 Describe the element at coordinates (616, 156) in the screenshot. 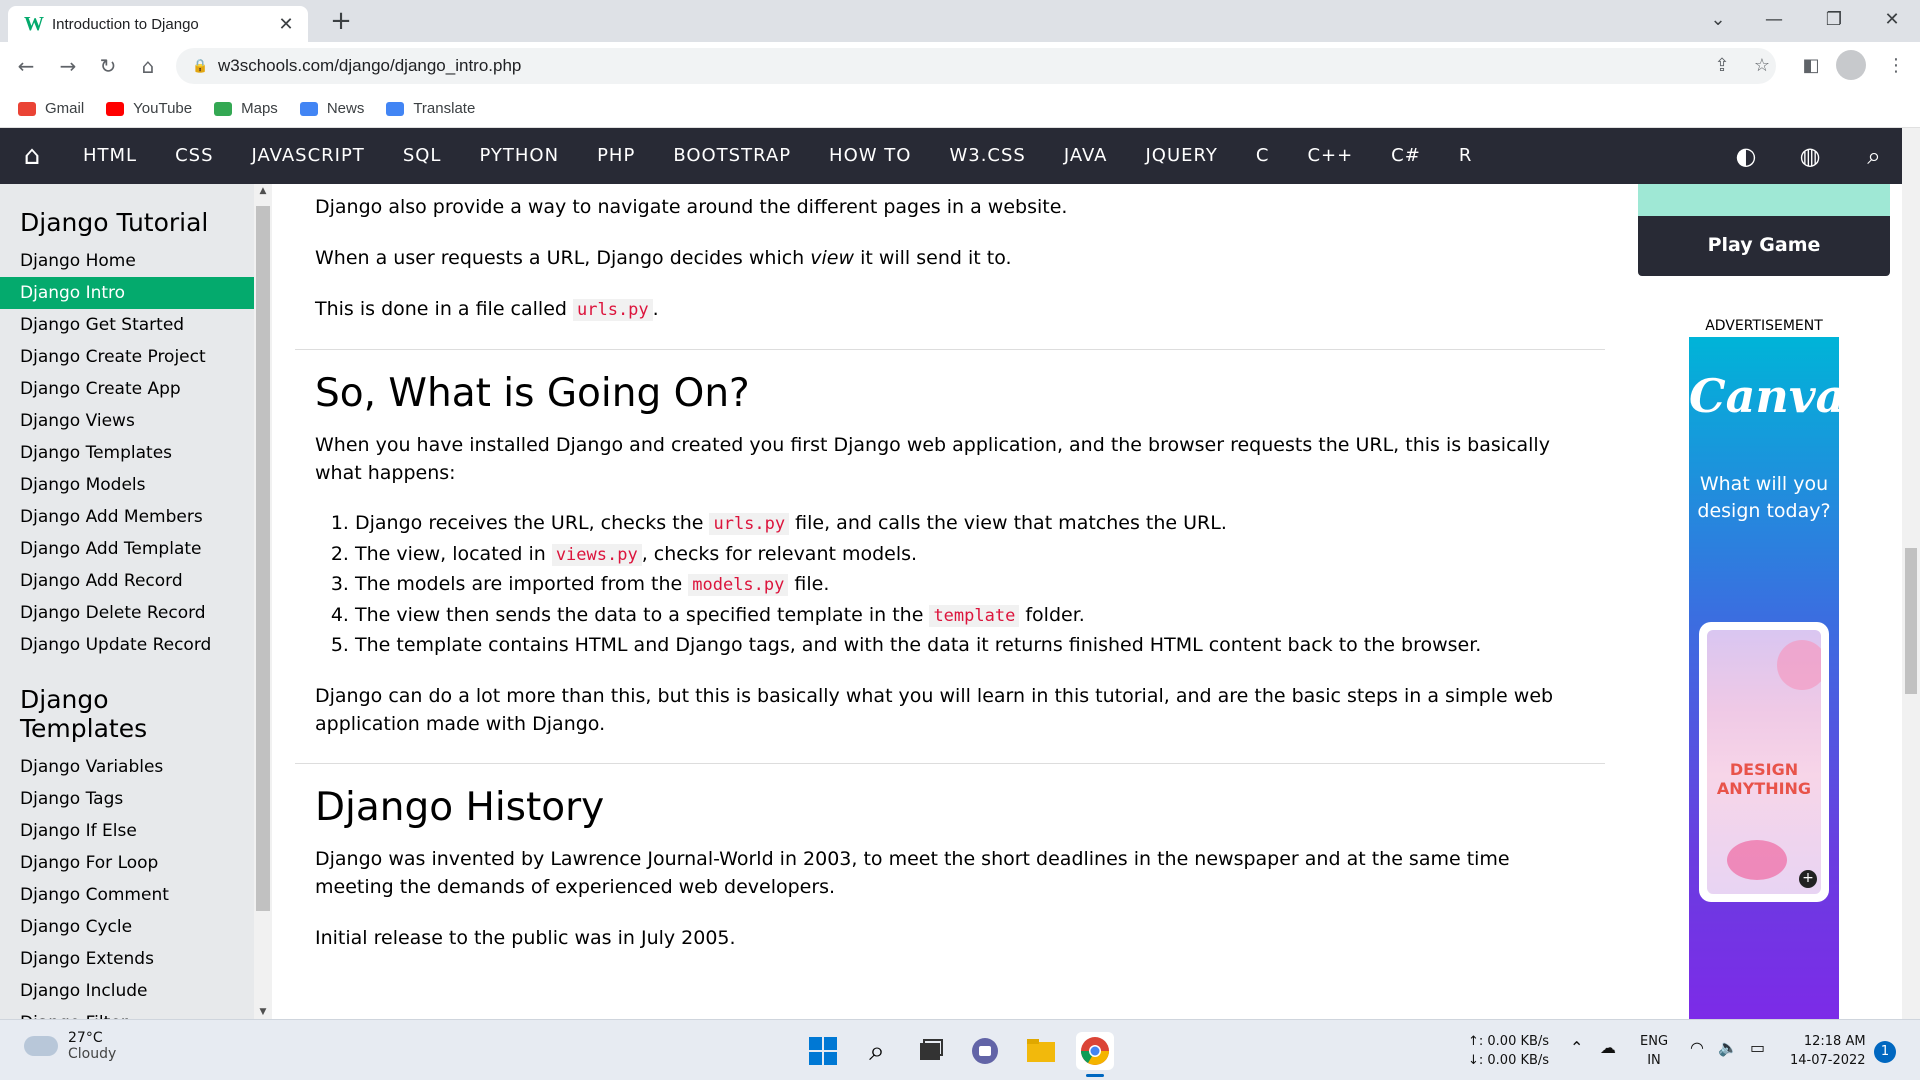

I see `nav-php: PHP` at that location.